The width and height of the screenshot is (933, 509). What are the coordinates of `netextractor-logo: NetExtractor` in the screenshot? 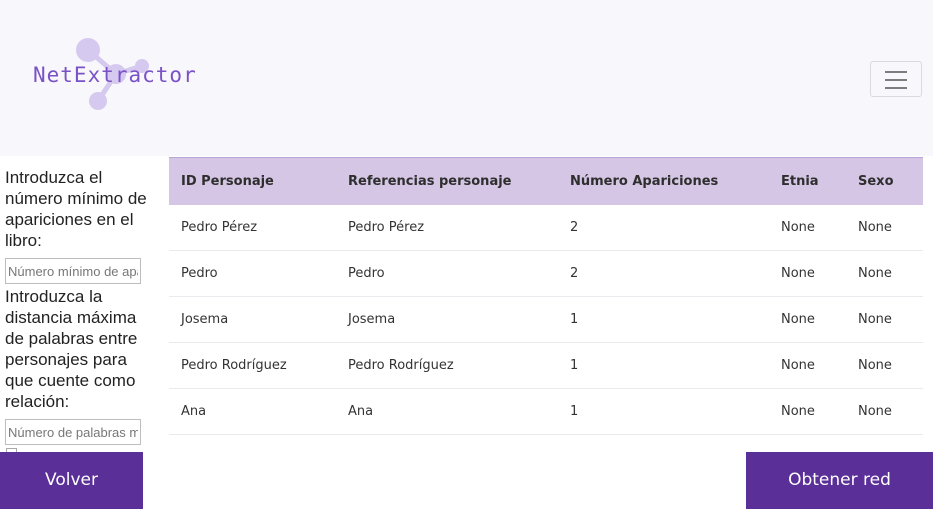 It's located at (115, 76).